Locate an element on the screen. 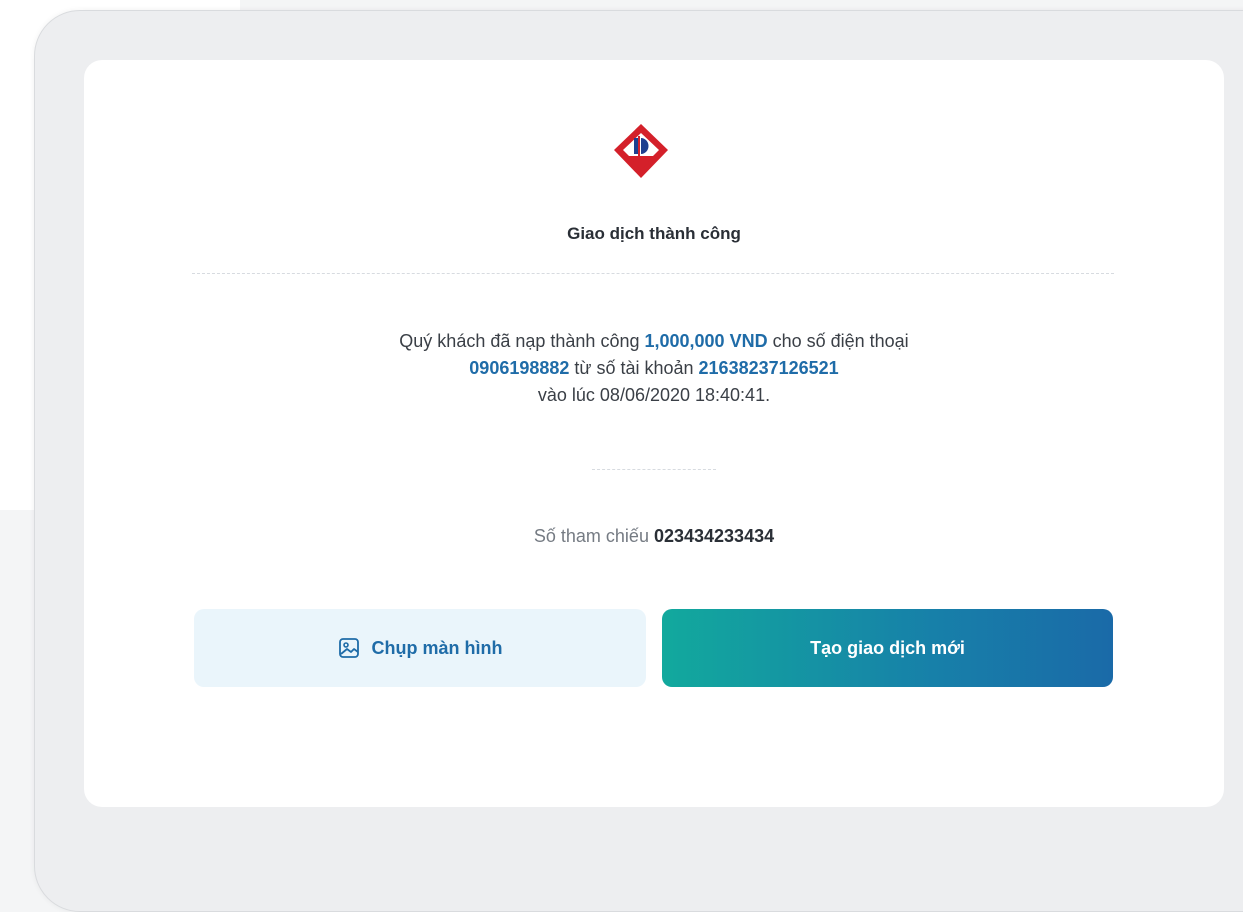 The image size is (1243, 912). timestamp-text: vào lúc 08/06/2020 18:40:41. is located at coordinates (654, 395).